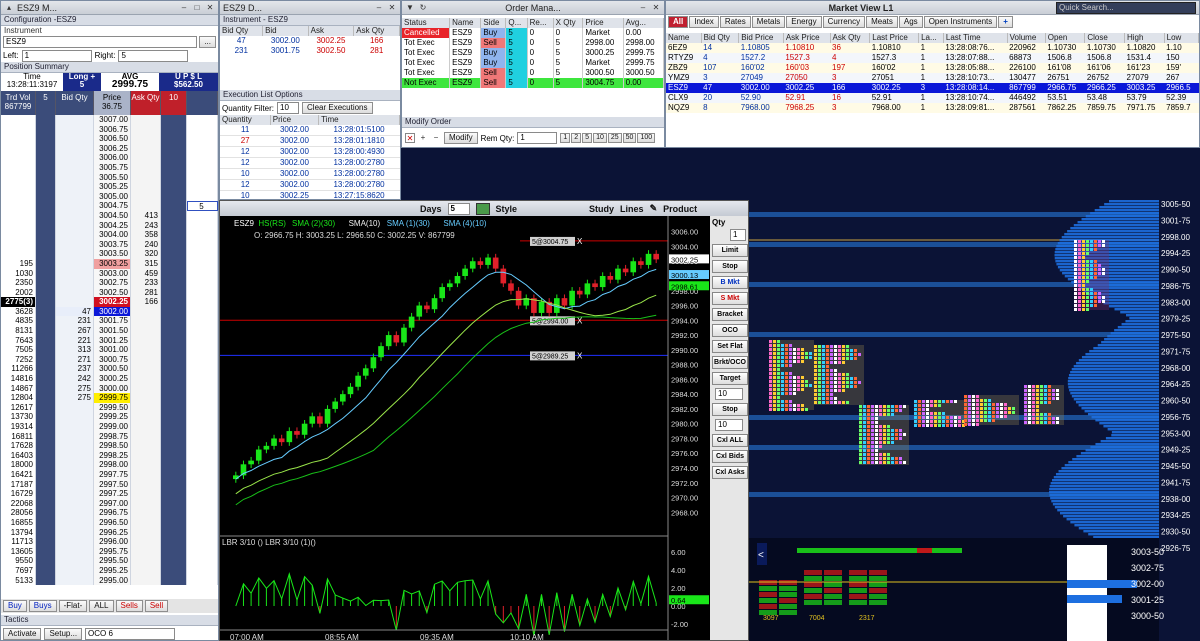 This screenshot has height=641, width=1200. I want to click on side-order-button: Brkt/OCO, so click(730, 362).